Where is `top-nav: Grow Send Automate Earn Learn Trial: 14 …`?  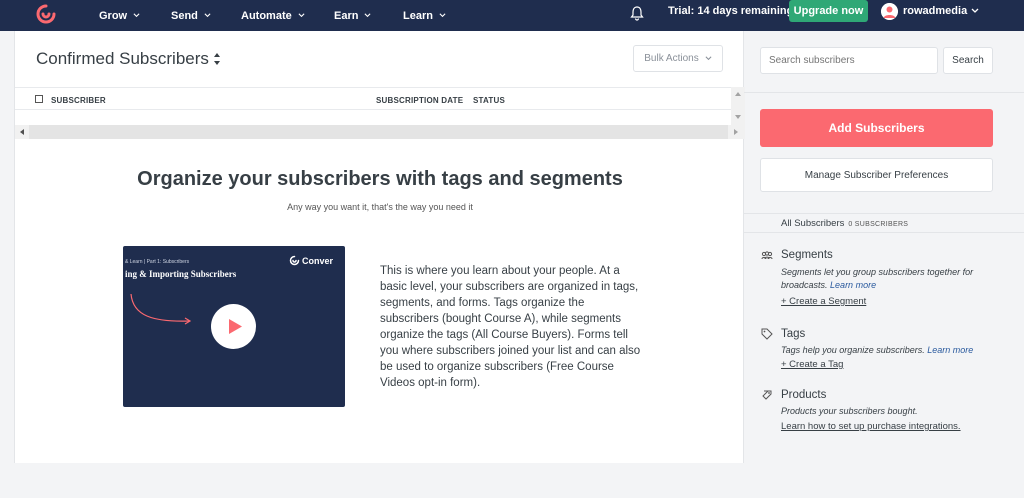 top-nav: Grow Send Automate Earn Learn Trial: 14 … is located at coordinates (512, 15).